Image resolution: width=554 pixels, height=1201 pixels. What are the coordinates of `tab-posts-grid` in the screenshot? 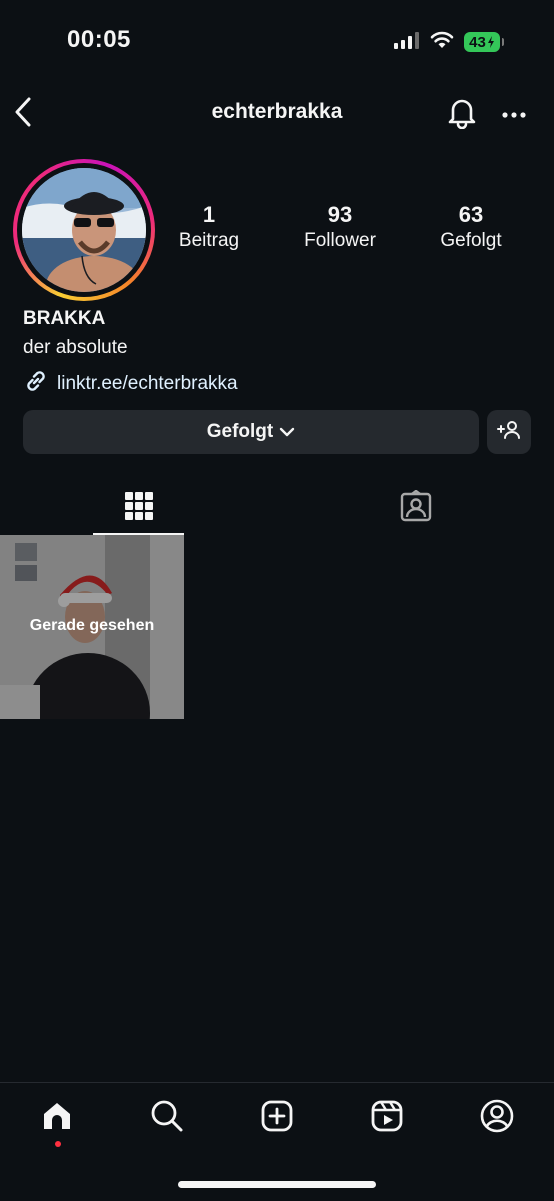 It's located at (138, 509).